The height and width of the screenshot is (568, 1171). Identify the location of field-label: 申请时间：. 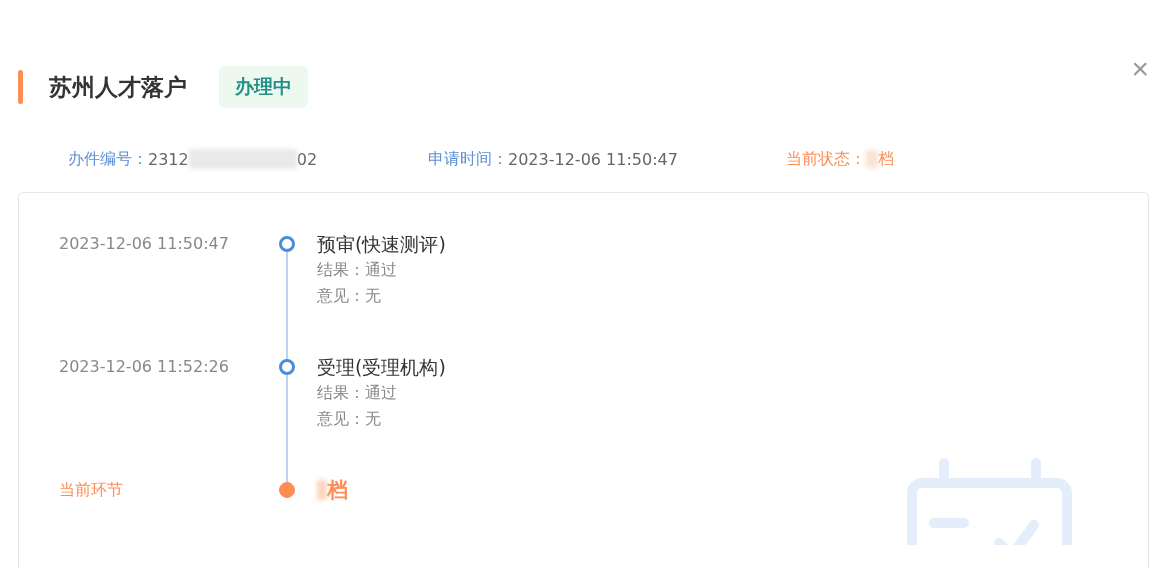
(468, 159).